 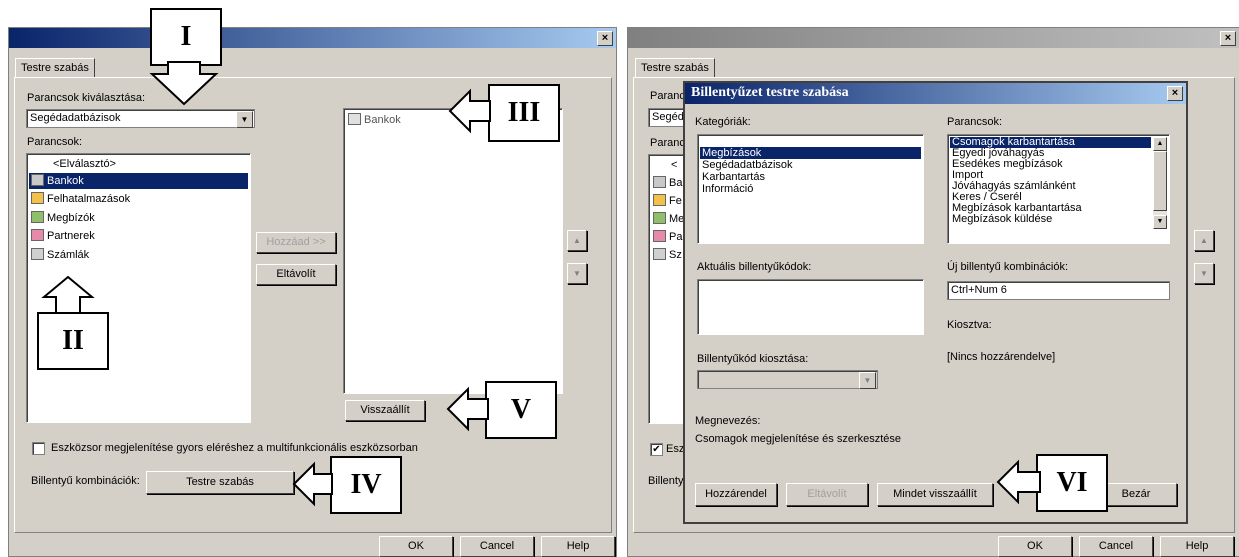 What do you see at coordinates (138, 181) in the screenshot?
I see `list-item: Bankok` at bounding box center [138, 181].